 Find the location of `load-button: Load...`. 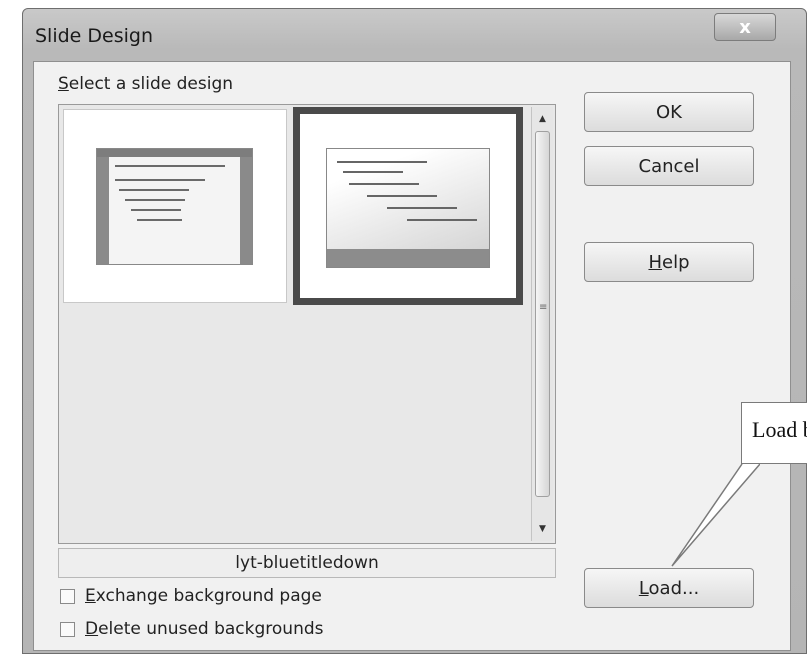

load-button: Load... is located at coordinates (669, 588).